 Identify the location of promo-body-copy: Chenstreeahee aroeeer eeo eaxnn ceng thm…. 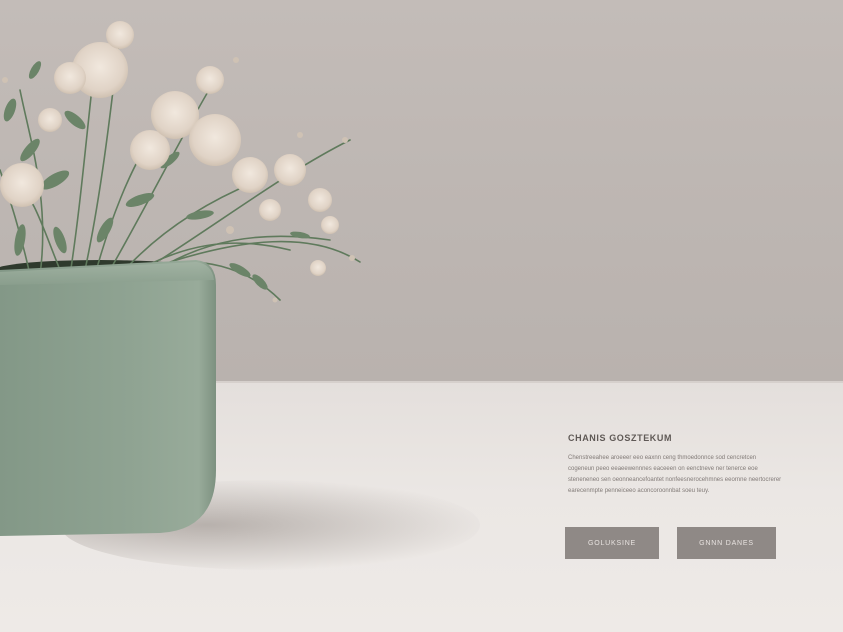
(675, 474).